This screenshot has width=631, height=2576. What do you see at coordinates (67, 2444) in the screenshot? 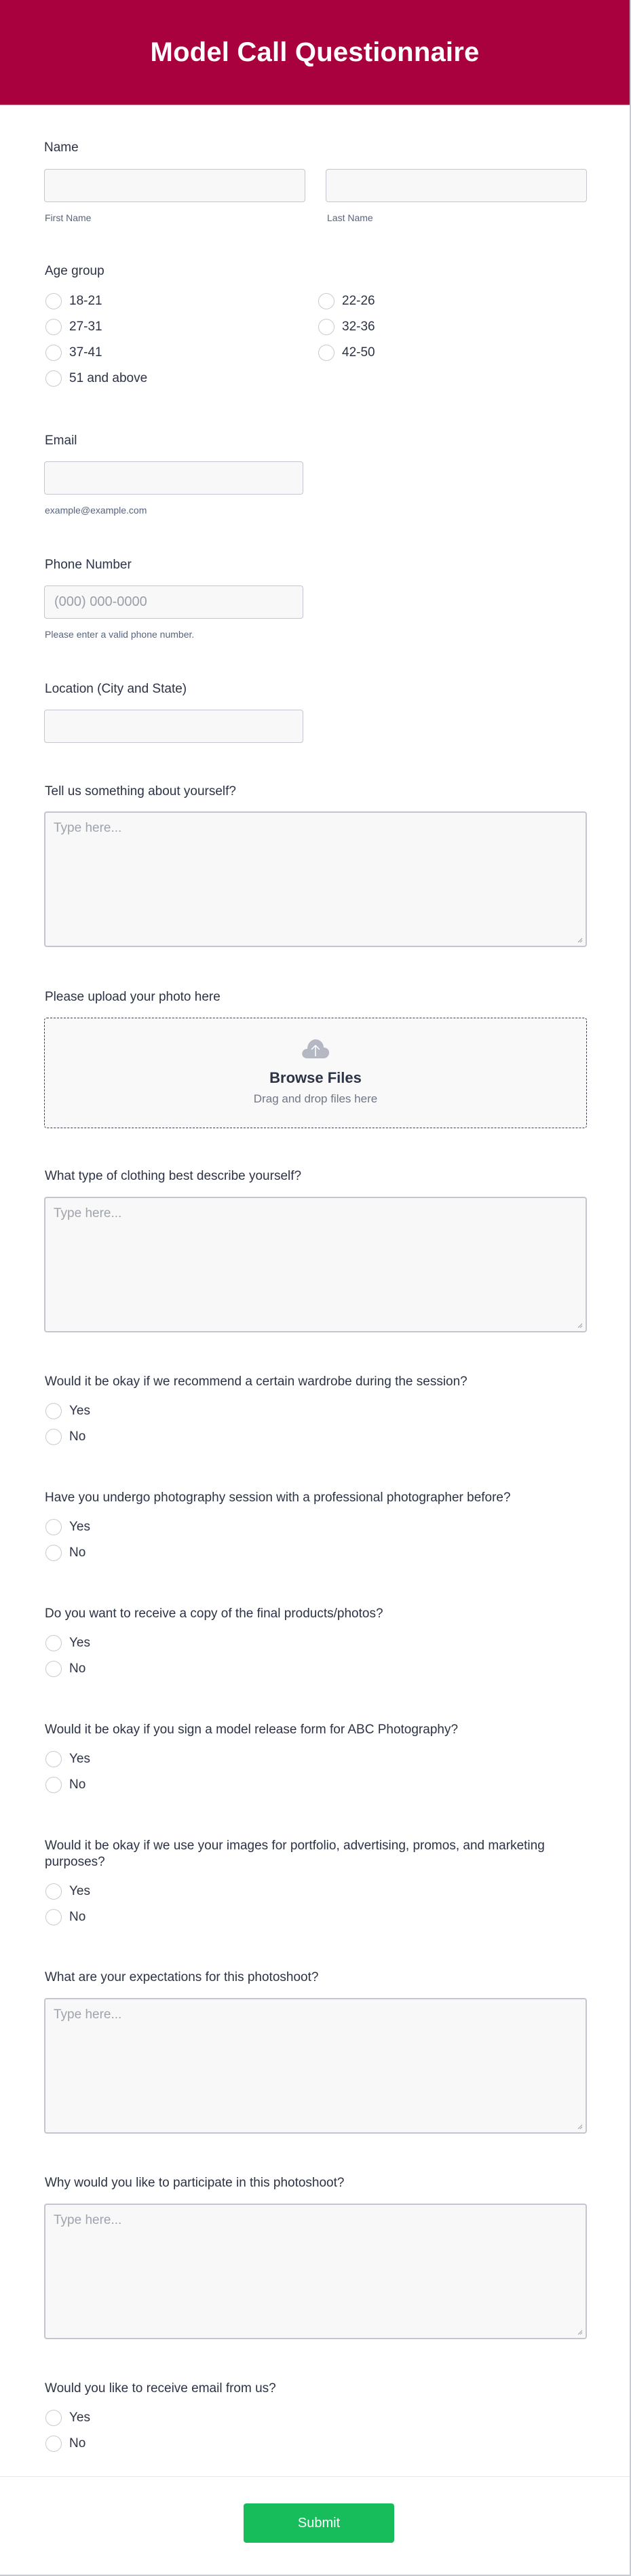
I see `email-optin-no: No` at bounding box center [67, 2444].